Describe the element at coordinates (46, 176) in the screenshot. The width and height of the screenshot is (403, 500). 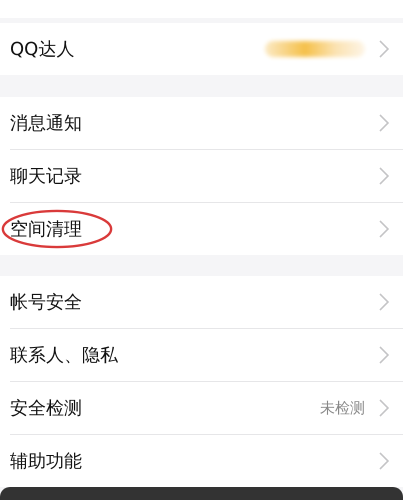
I see `row-label: 聊天记录` at that location.